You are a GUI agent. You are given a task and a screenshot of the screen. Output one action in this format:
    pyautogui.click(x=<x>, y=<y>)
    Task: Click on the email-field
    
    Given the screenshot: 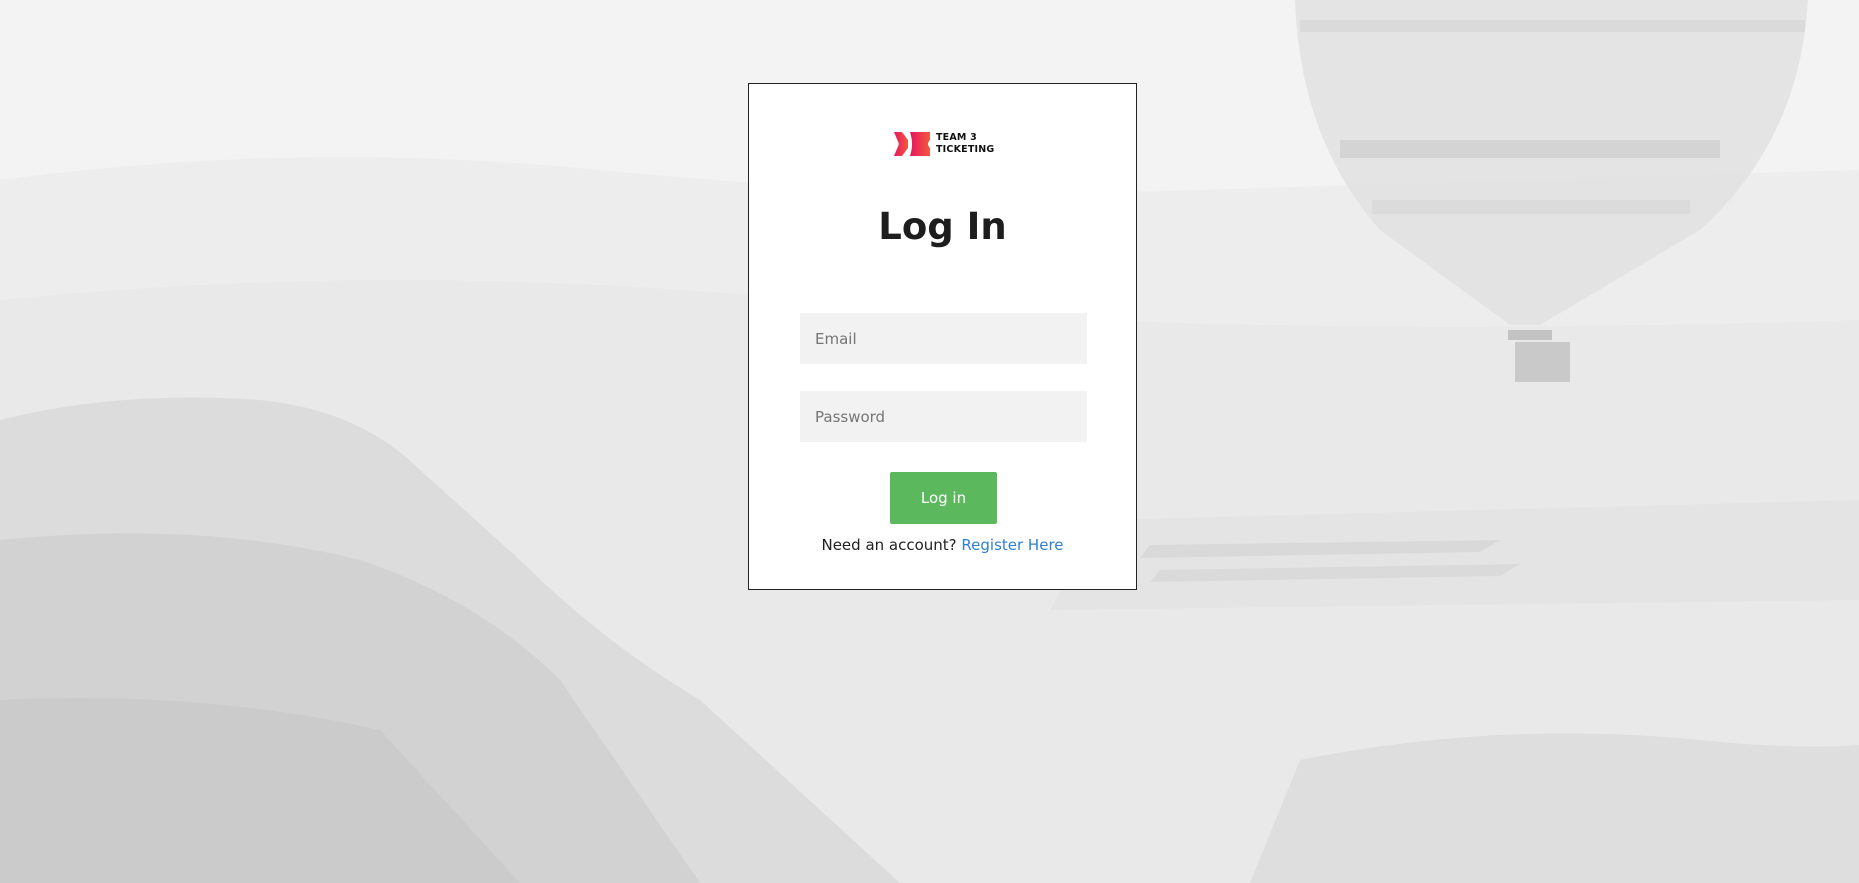 What is the action you would take?
    pyautogui.click(x=943, y=338)
    